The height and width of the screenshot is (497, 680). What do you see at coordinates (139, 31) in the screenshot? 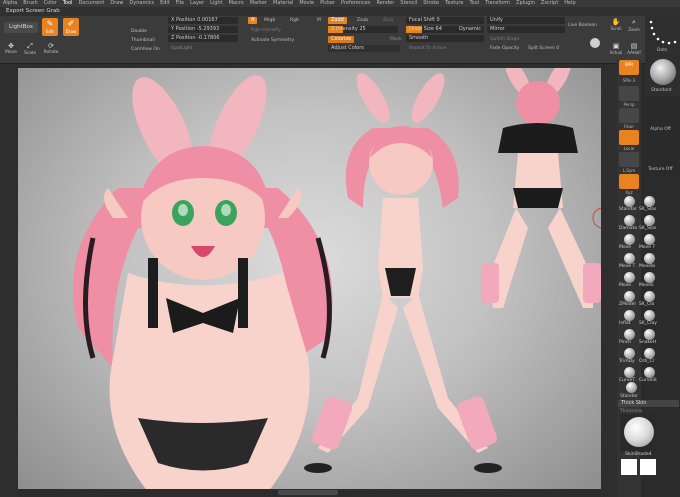
I see `double-toggle: Double` at bounding box center [139, 31].